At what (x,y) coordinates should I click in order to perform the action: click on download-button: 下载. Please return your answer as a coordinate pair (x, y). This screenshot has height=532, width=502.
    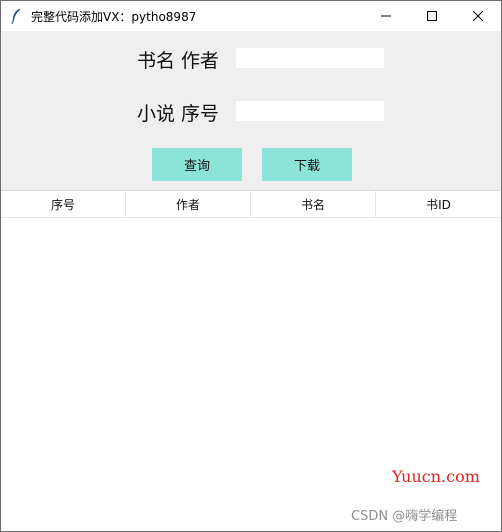
    Looking at the image, I should click on (307, 164).